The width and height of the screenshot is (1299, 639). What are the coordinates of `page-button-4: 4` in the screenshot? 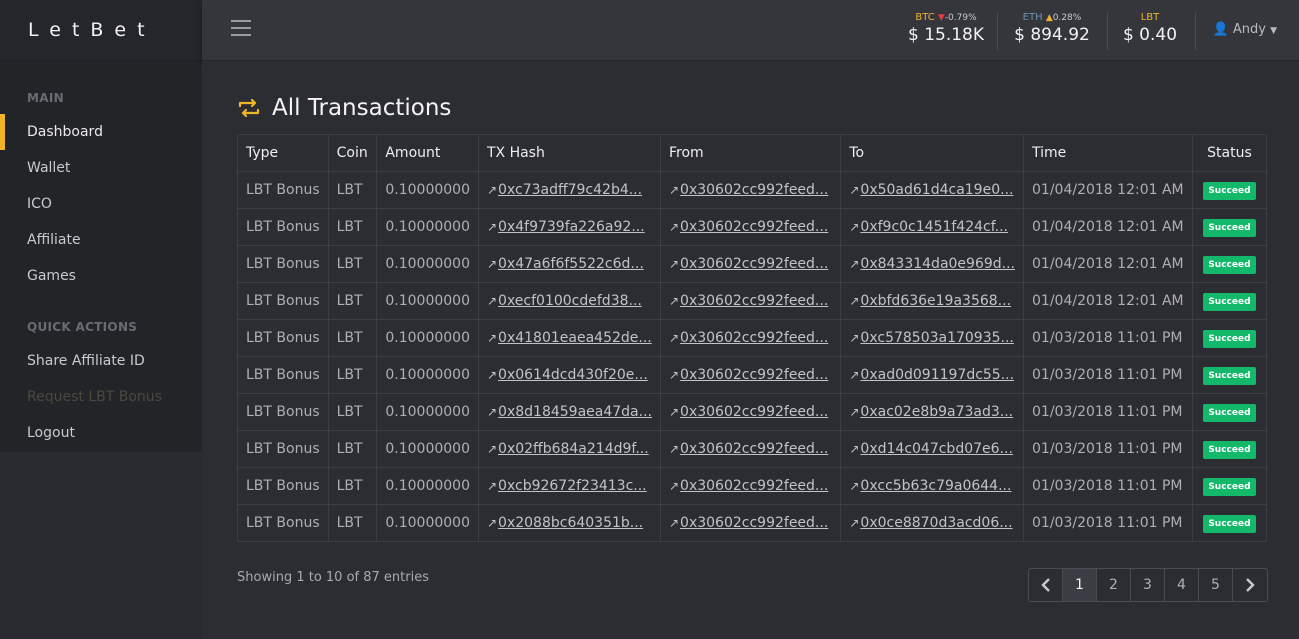 It's located at (1182, 585).